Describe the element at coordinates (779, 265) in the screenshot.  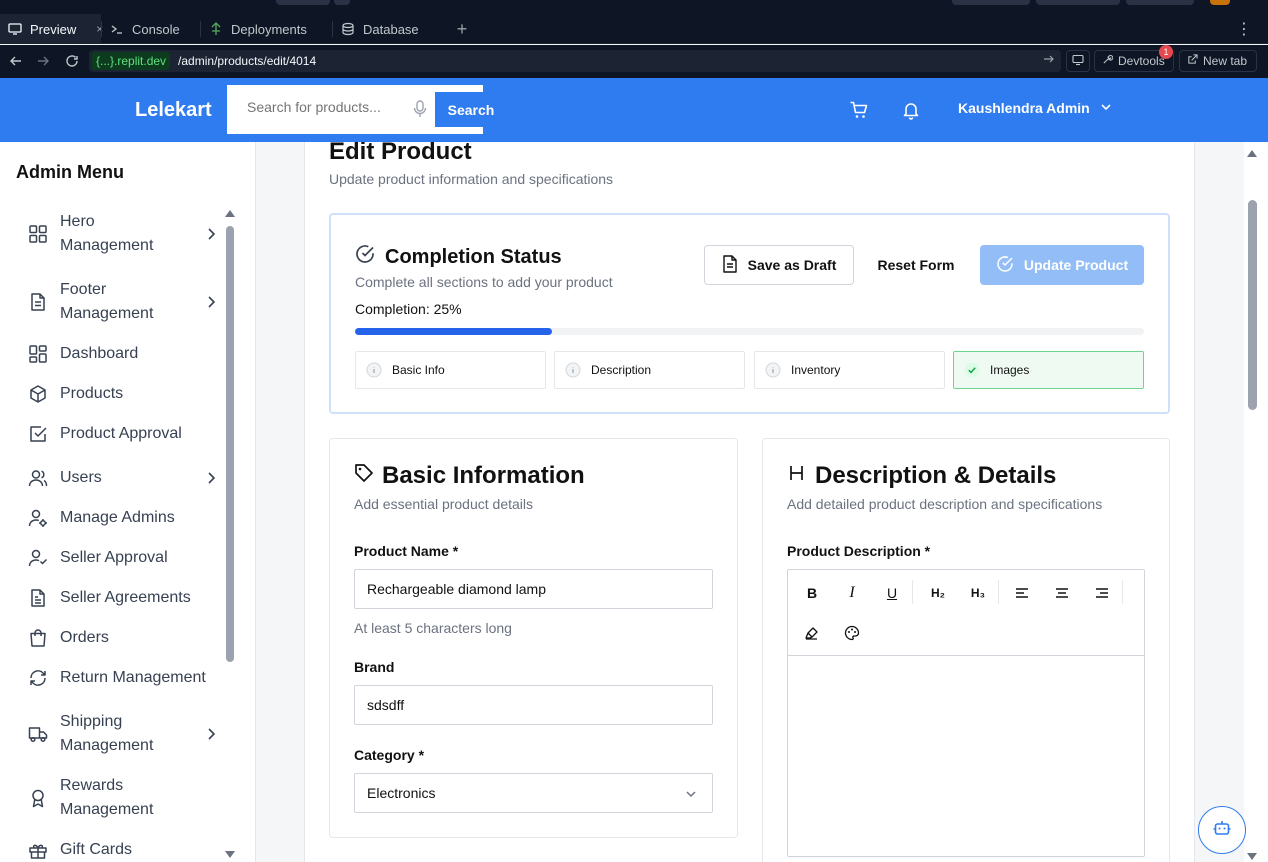
I see `save-as-draft-button: Save as Draft` at that location.